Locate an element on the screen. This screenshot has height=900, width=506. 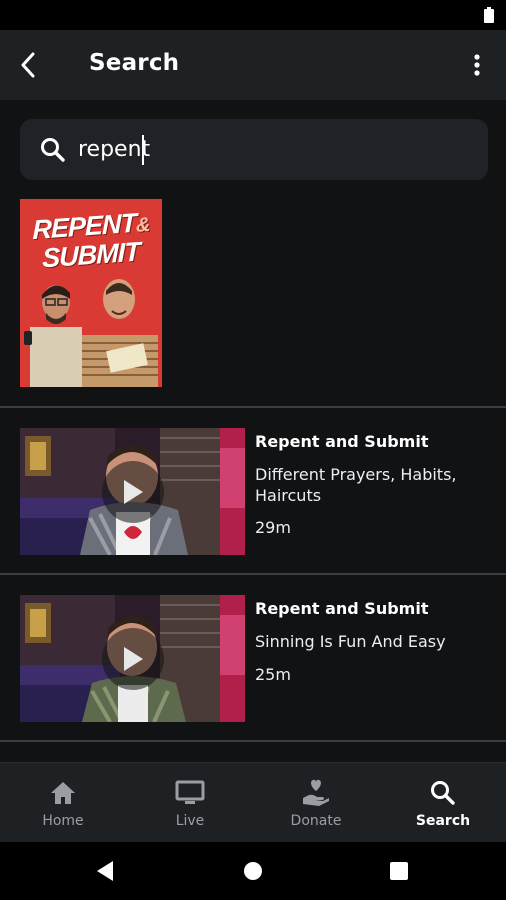
donate-icon is located at coordinates (316, 793).